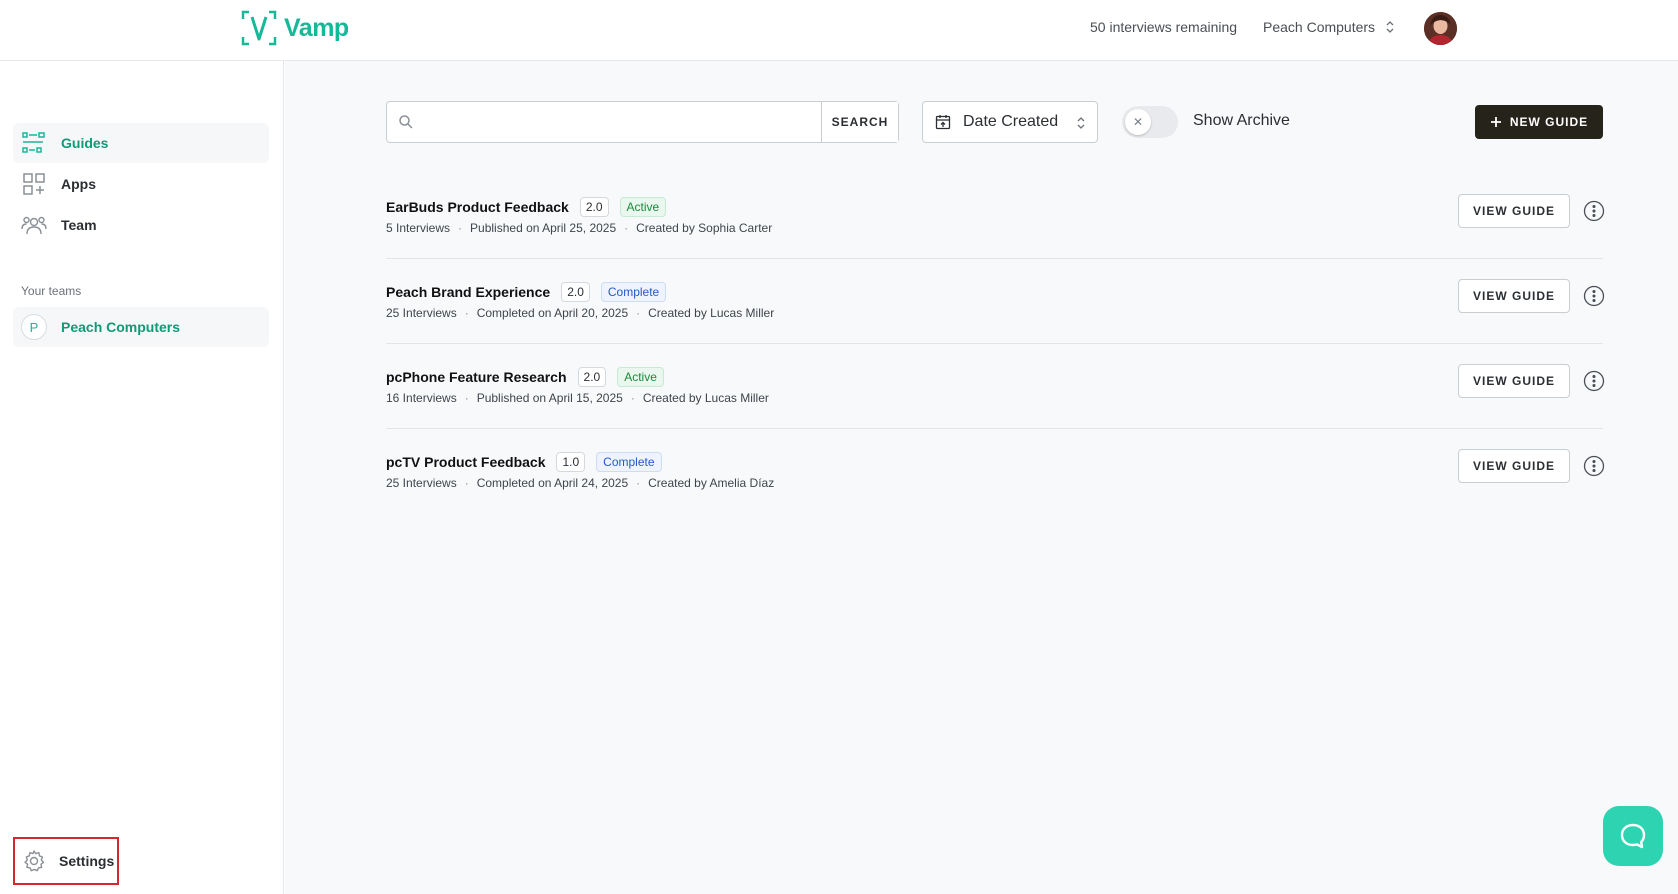 Image resolution: width=1678 pixels, height=894 pixels. I want to click on org-switcher: Peach Computers, so click(1329, 27).